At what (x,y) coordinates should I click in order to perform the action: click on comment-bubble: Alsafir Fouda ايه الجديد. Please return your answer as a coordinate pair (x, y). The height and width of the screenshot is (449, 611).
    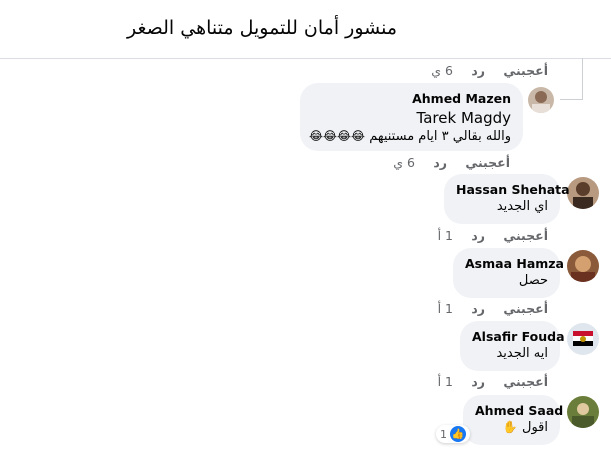
    Looking at the image, I should click on (512, 346).